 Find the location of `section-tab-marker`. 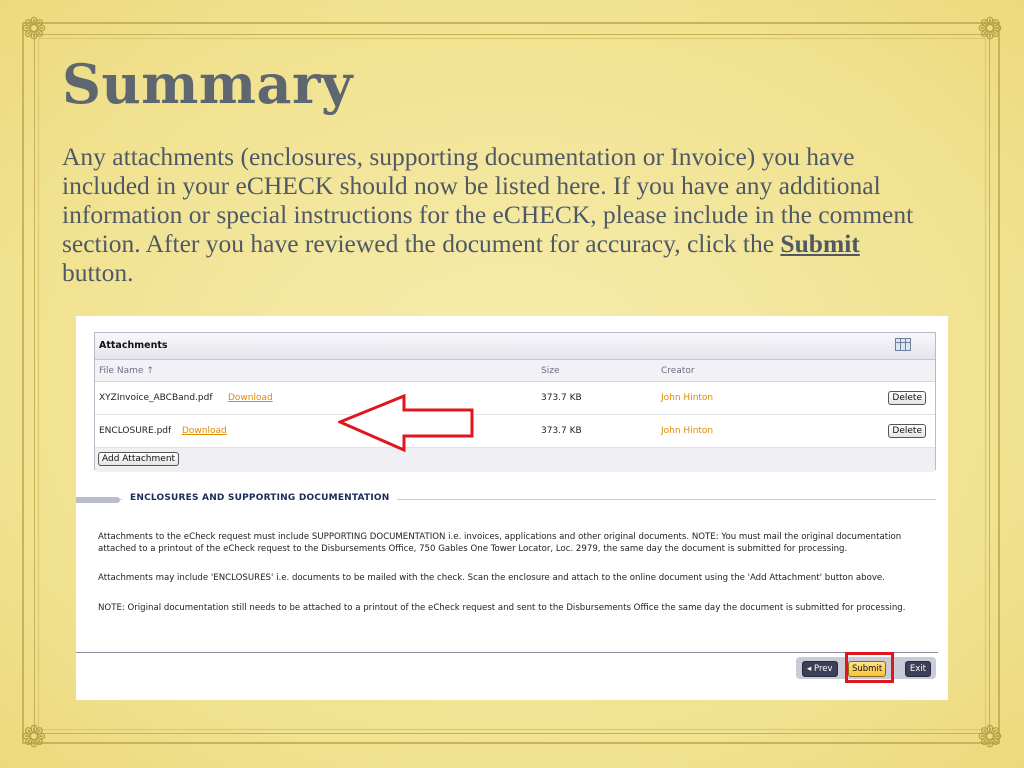

section-tab-marker is located at coordinates (98, 500).